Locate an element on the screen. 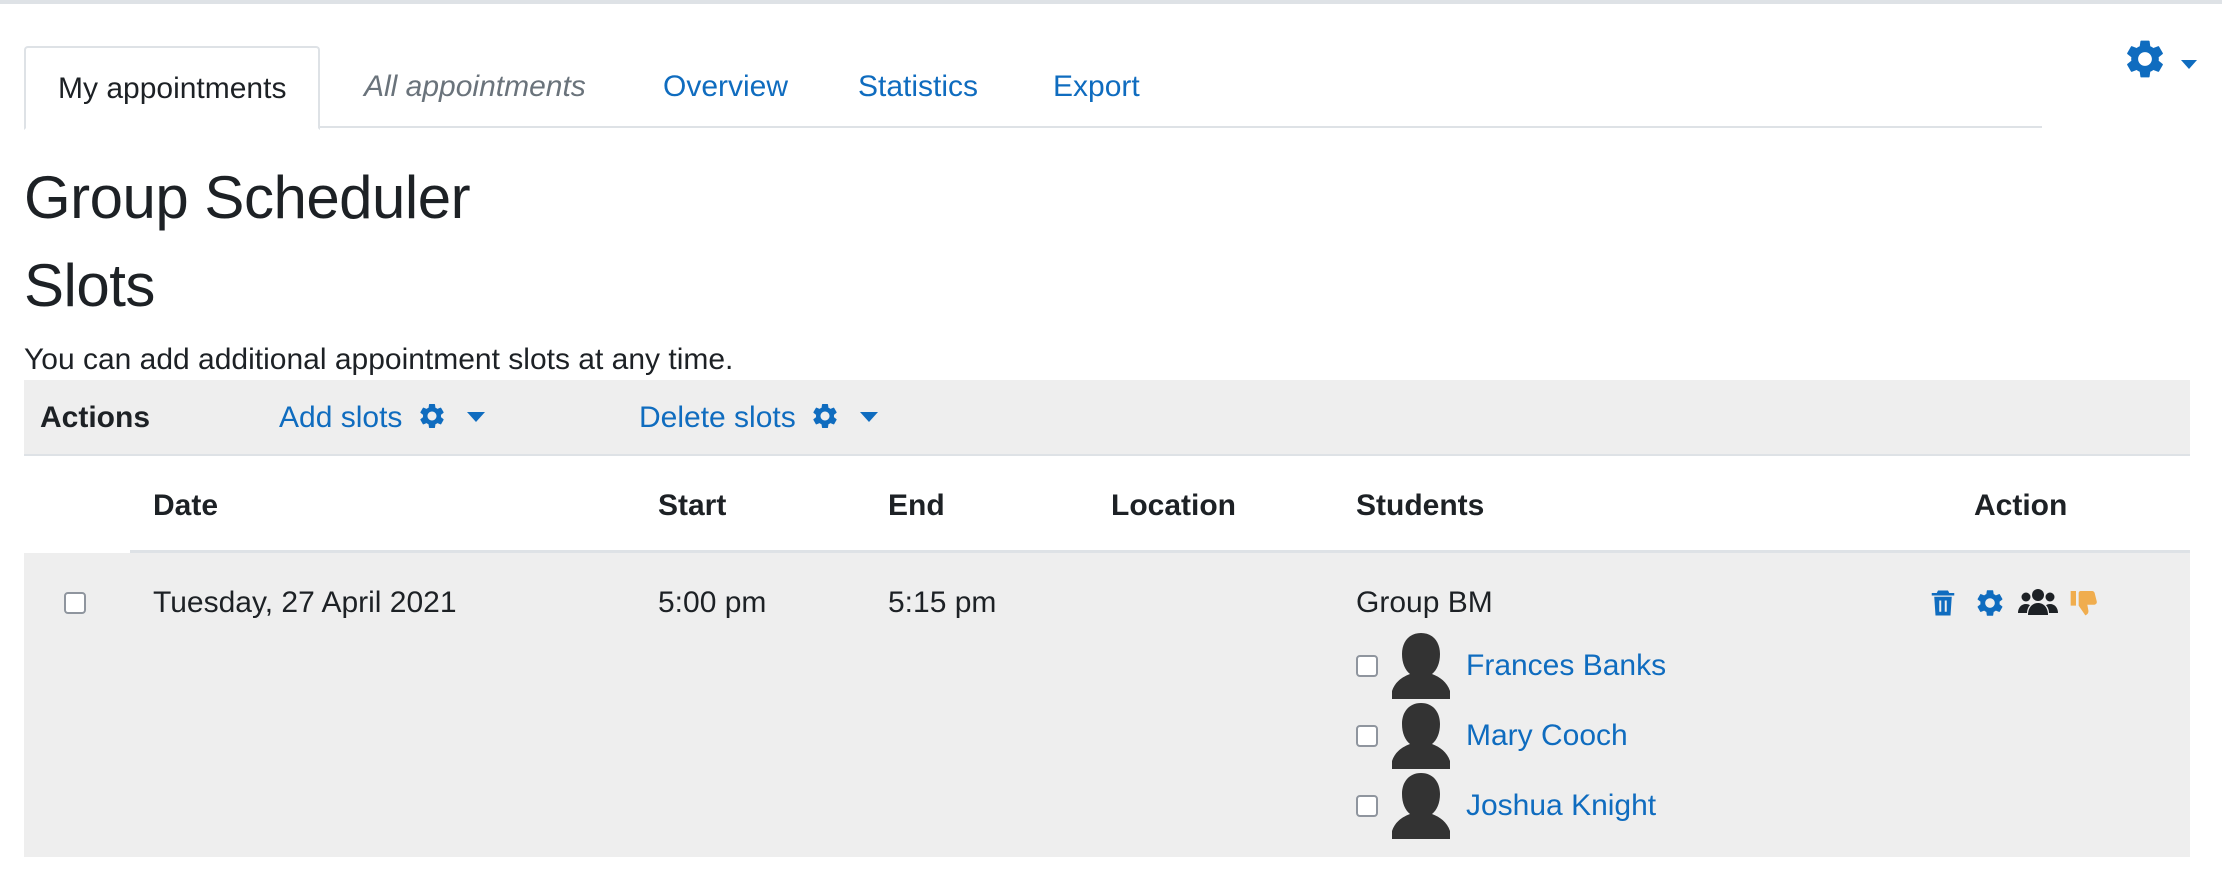  actions-label: Actions is located at coordinates (95, 417).